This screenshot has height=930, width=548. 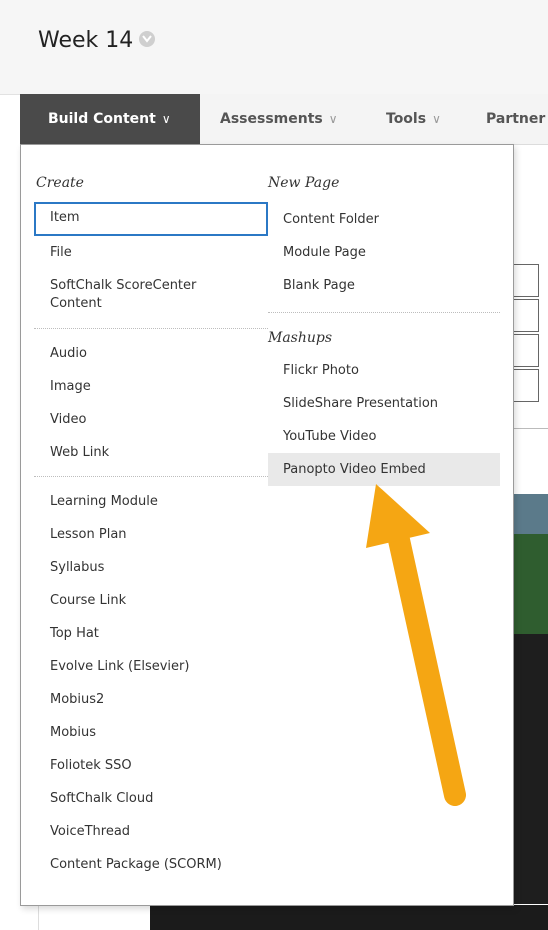 I want to click on partner-button: Partner, so click(x=515, y=119).